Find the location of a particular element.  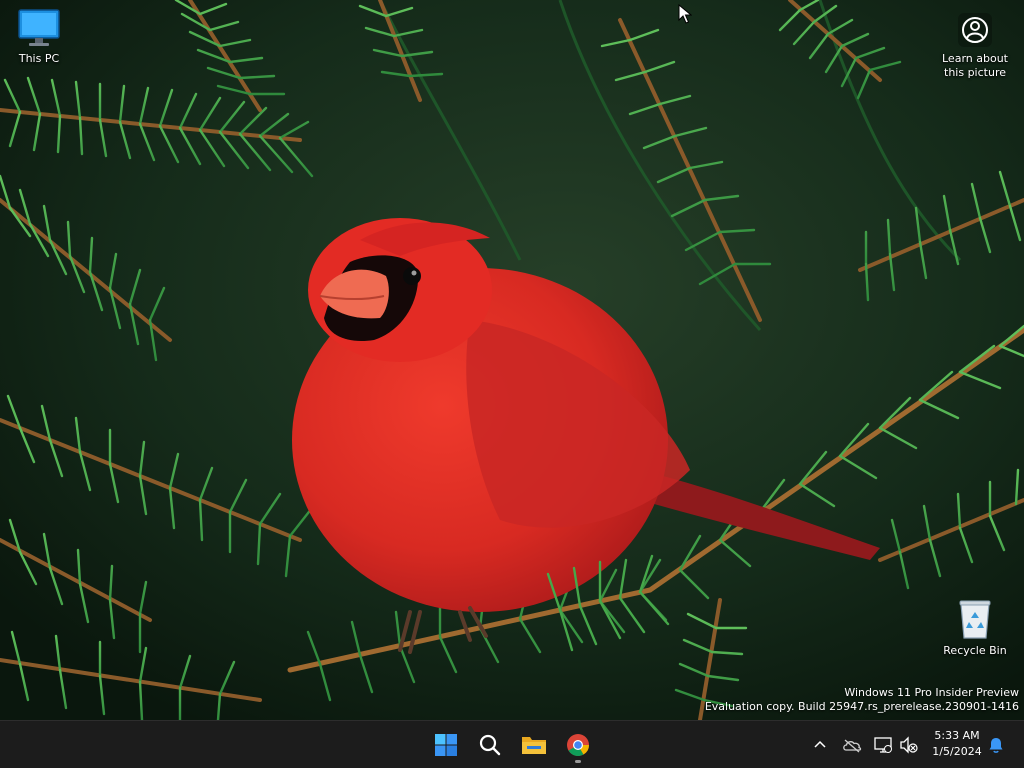

learn-about-picture-icon is located at coordinates (975, 30).